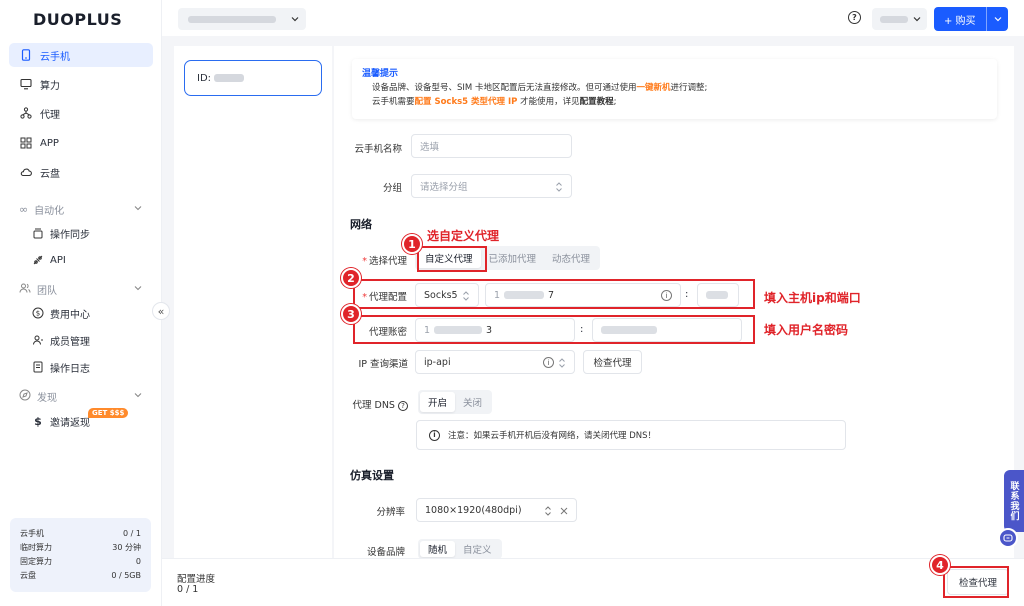 The width and height of the screenshot is (1024, 606). What do you see at coordinates (653, 88) in the screenshot?
I see `one-click-new-link: 一键新机` at bounding box center [653, 88].